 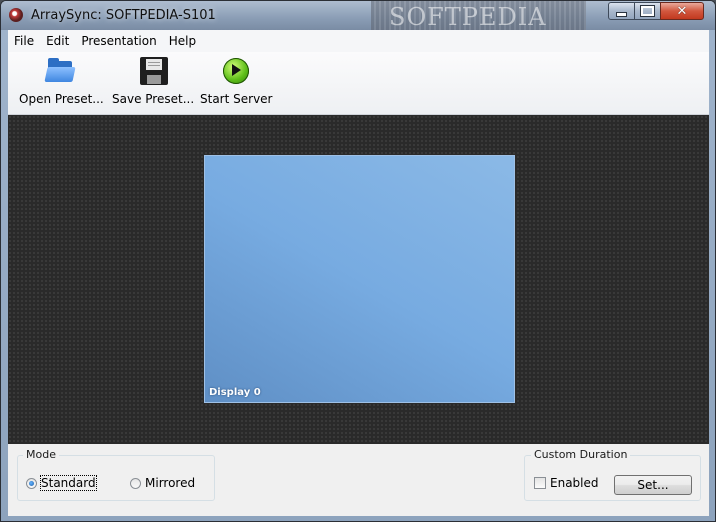 I want to click on minimize-icon, so click(x=621, y=14).